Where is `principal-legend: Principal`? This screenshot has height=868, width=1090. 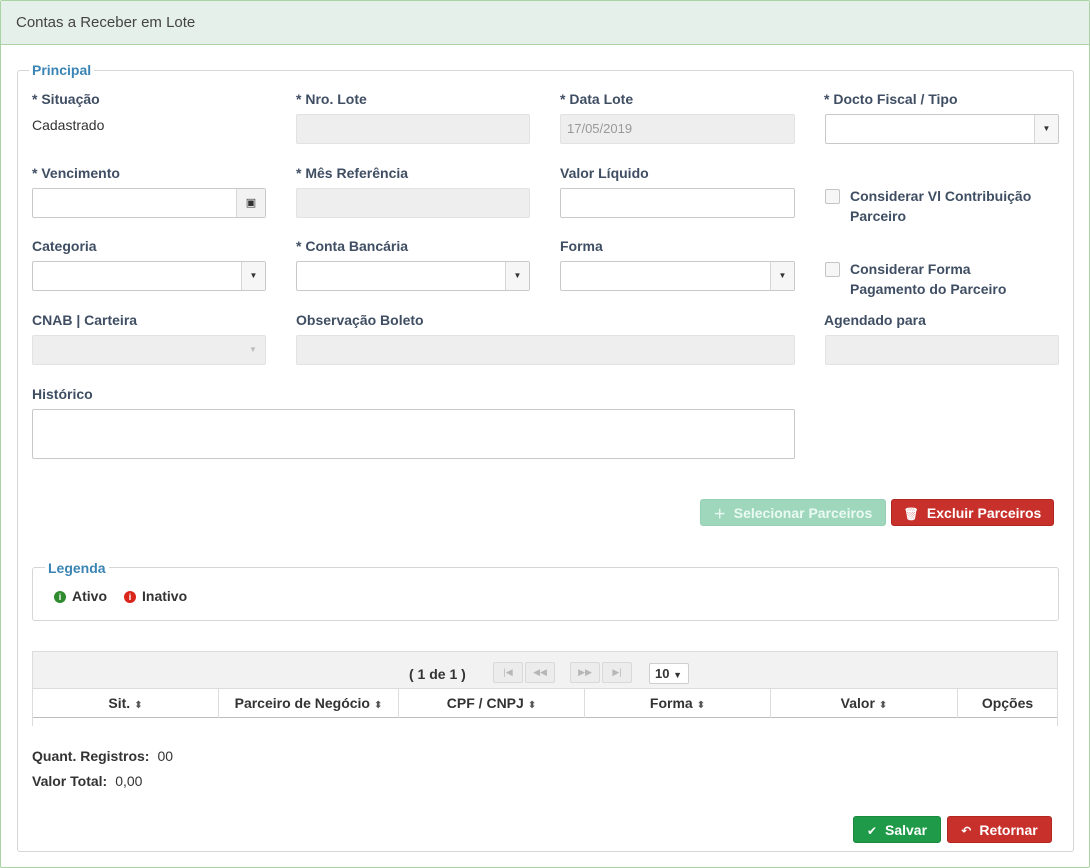 principal-legend: Principal is located at coordinates (62, 70).